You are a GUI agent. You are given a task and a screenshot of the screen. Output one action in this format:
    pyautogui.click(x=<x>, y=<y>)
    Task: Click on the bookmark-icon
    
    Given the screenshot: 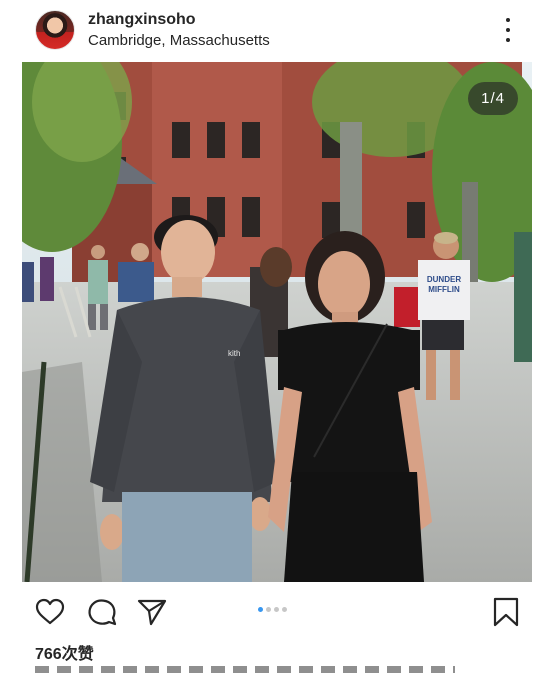 What is the action you would take?
    pyautogui.click(x=506, y=612)
    